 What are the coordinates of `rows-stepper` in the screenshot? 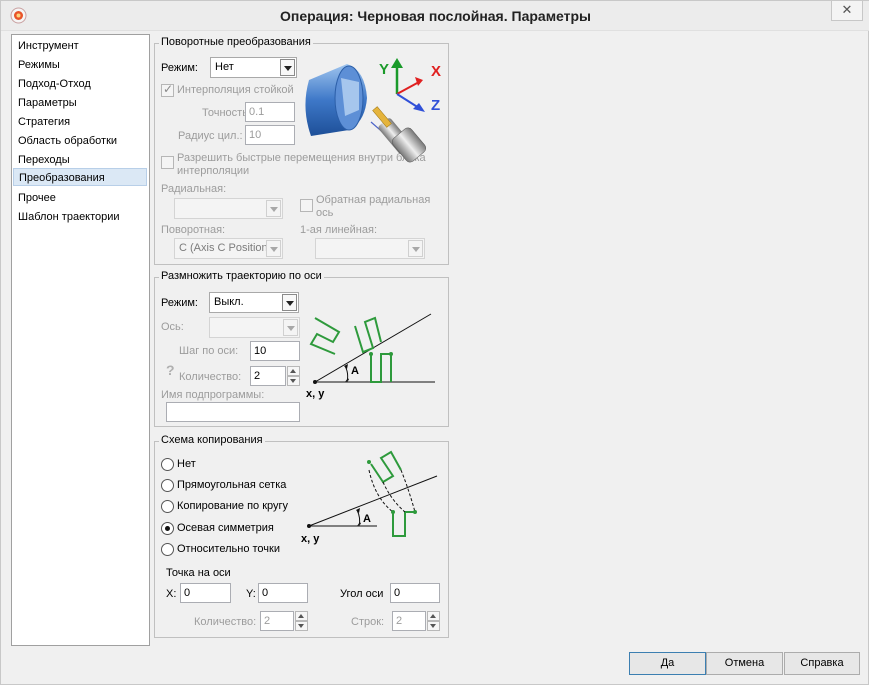 It's located at (433, 621).